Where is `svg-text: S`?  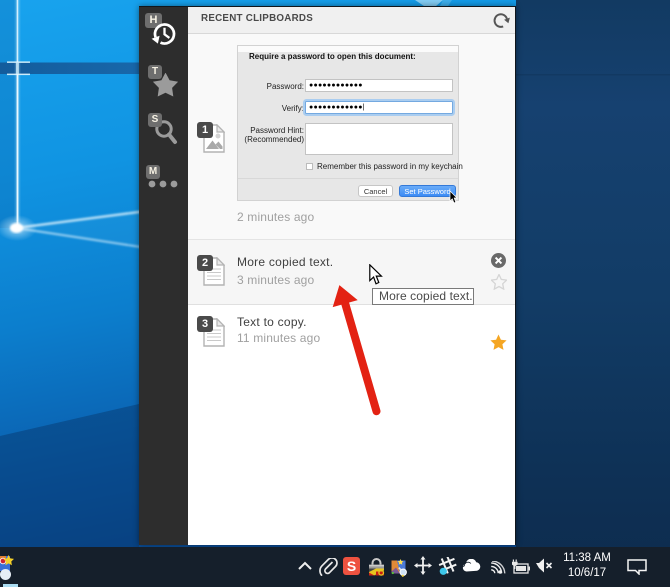 svg-text: S is located at coordinates (351, 566).